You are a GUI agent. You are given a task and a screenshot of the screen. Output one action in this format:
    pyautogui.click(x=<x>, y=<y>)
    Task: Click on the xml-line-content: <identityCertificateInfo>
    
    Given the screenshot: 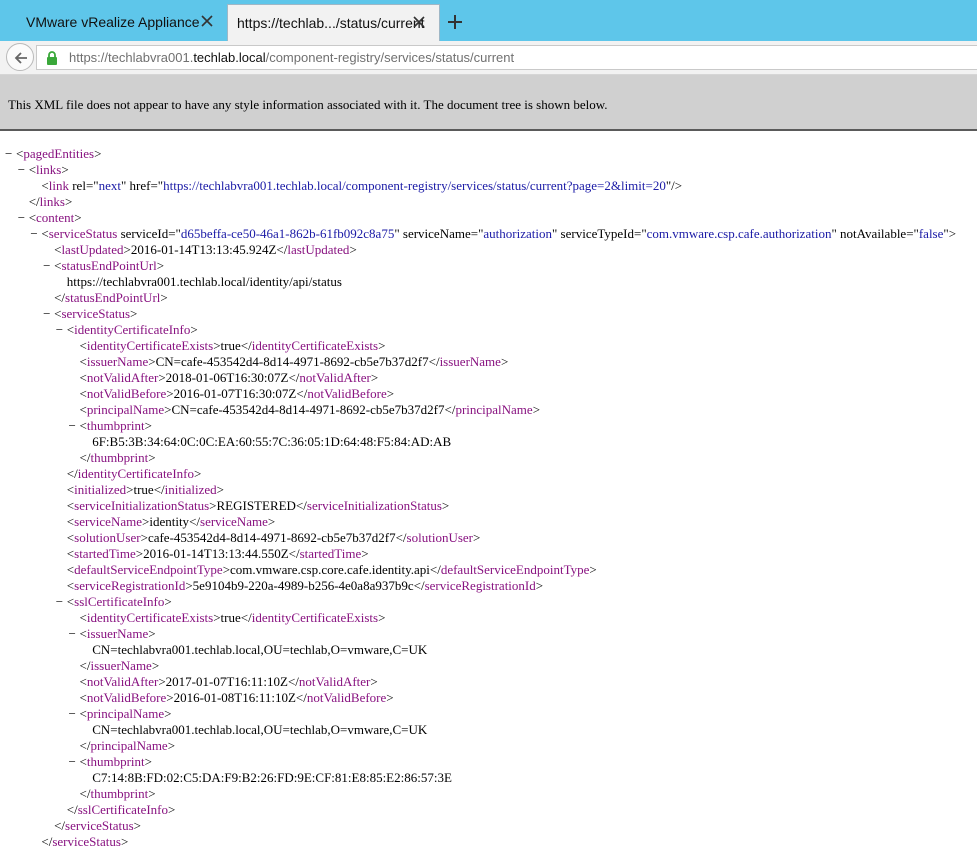 What is the action you would take?
    pyautogui.click(x=132, y=330)
    